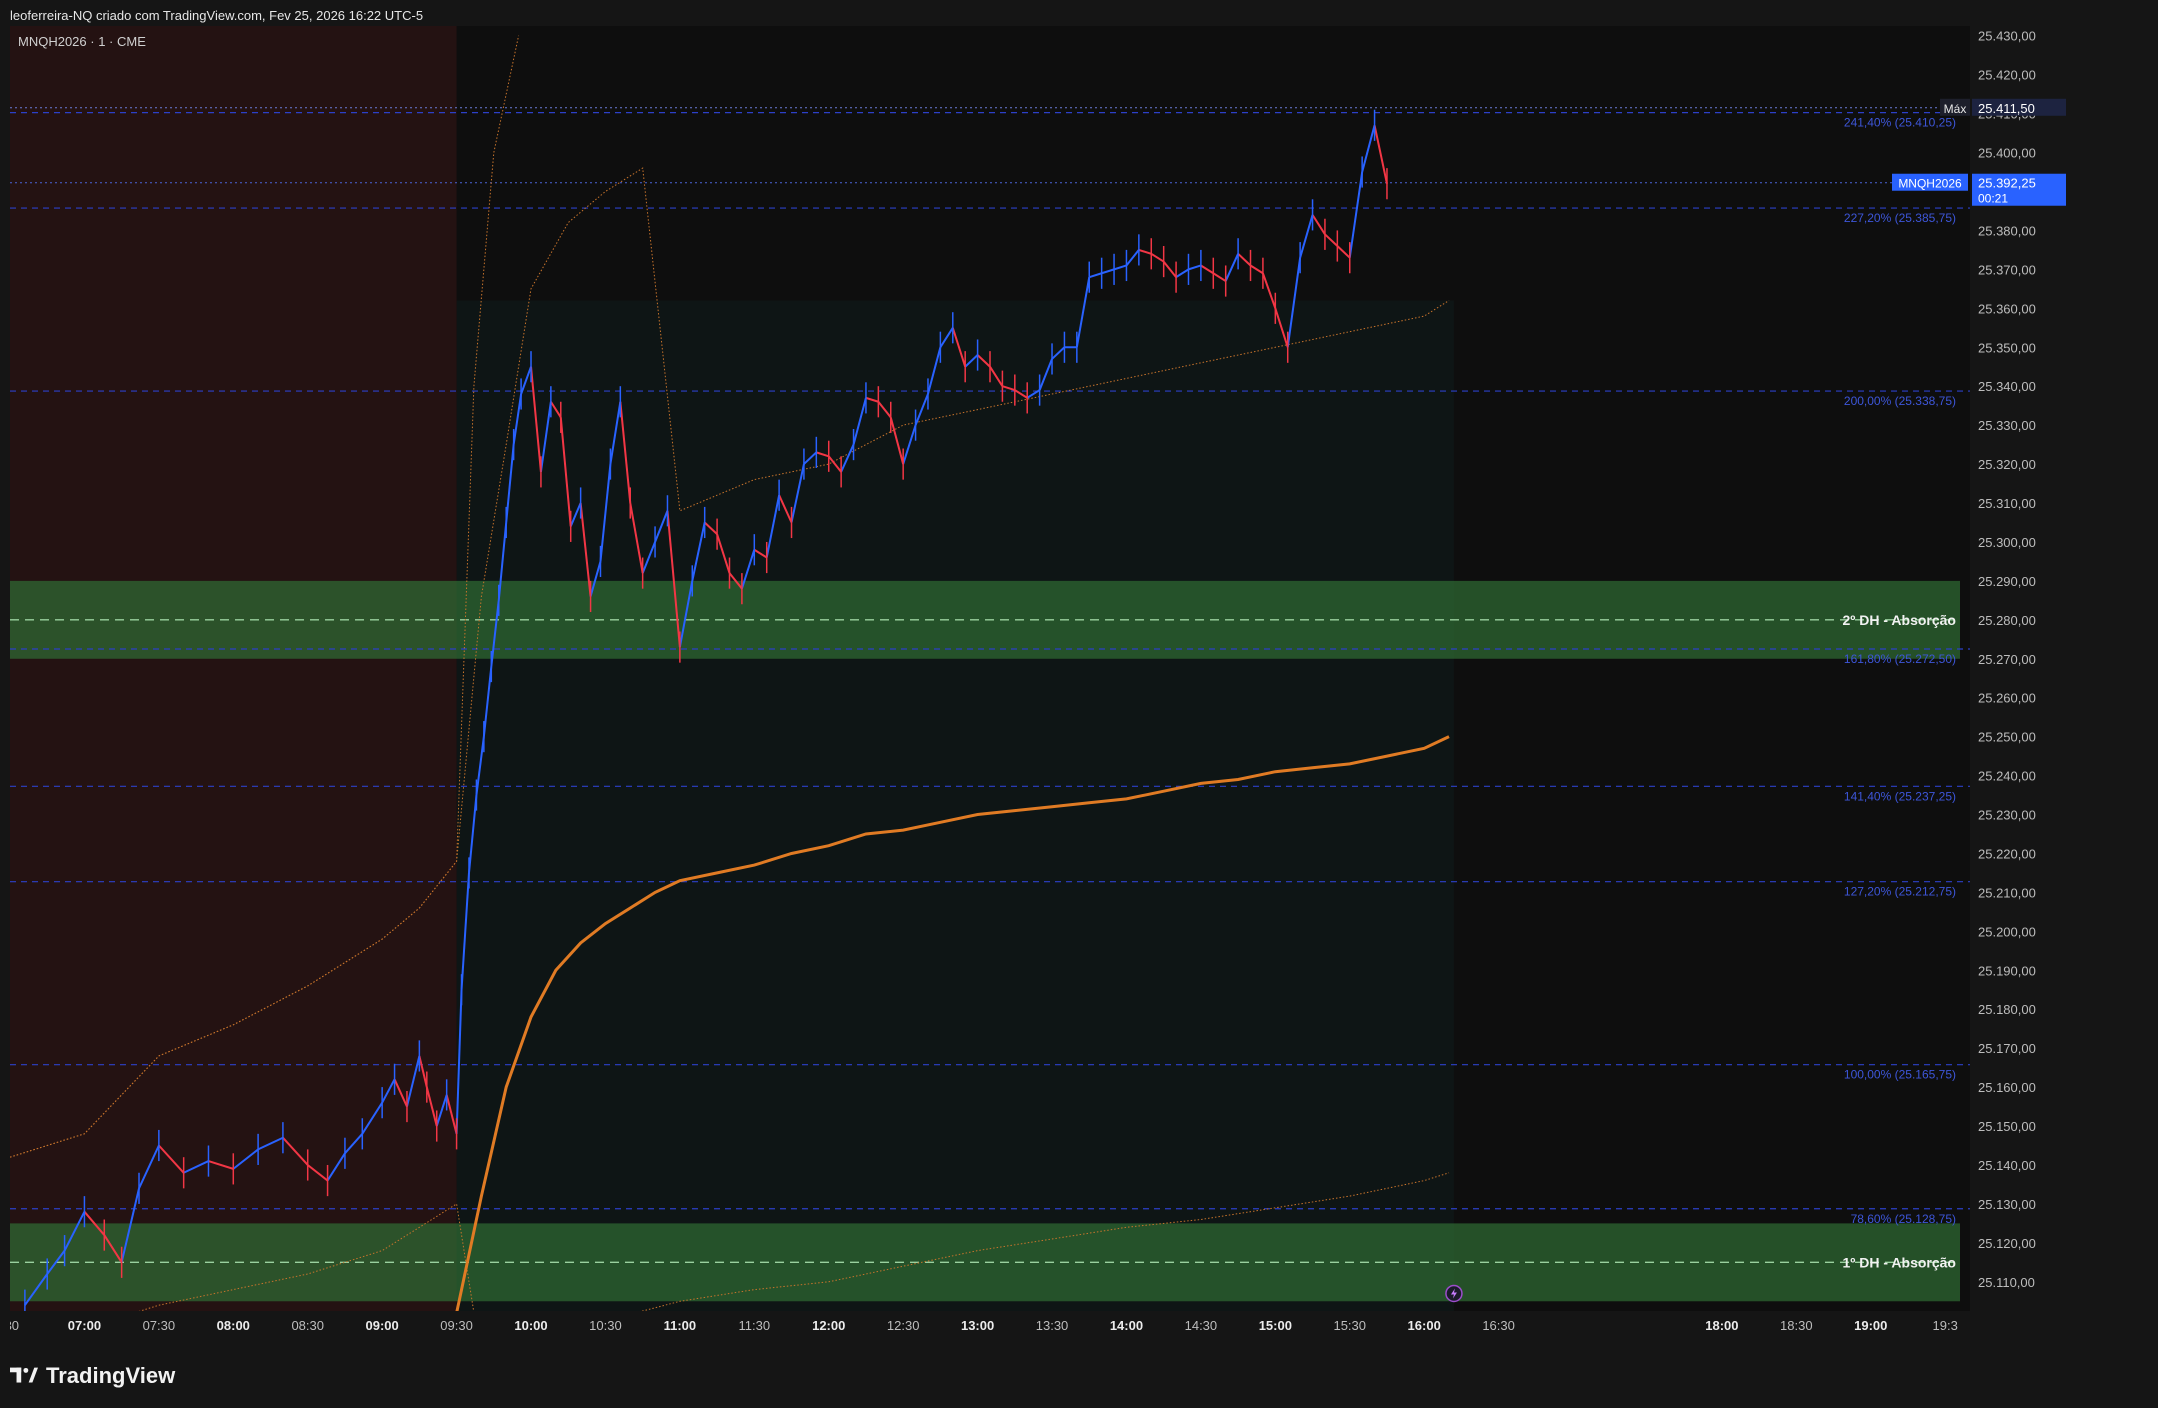  I want to click on y-tick-label: 25.320,00, so click(2007, 464).